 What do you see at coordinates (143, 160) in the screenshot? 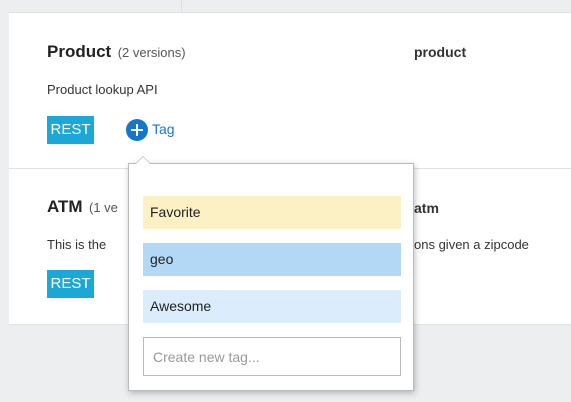
I see `popover-caret-inner` at bounding box center [143, 160].